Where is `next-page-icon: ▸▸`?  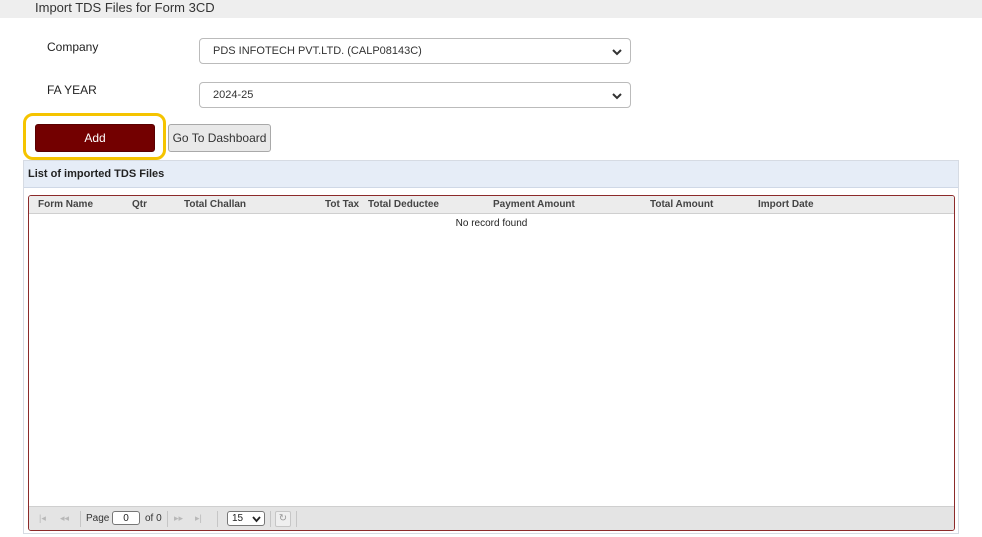 next-page-icon: ▸▸ is located at coordinates (178, 518).